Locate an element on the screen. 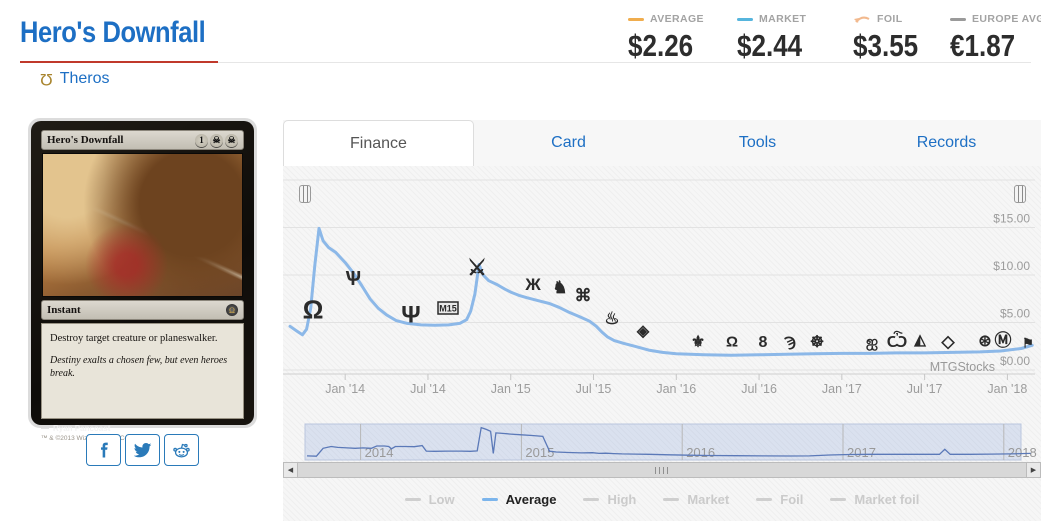 The height and width of the screenshot is (521, 1041). legend-item-average: Average is located at coordinates (519, 499).